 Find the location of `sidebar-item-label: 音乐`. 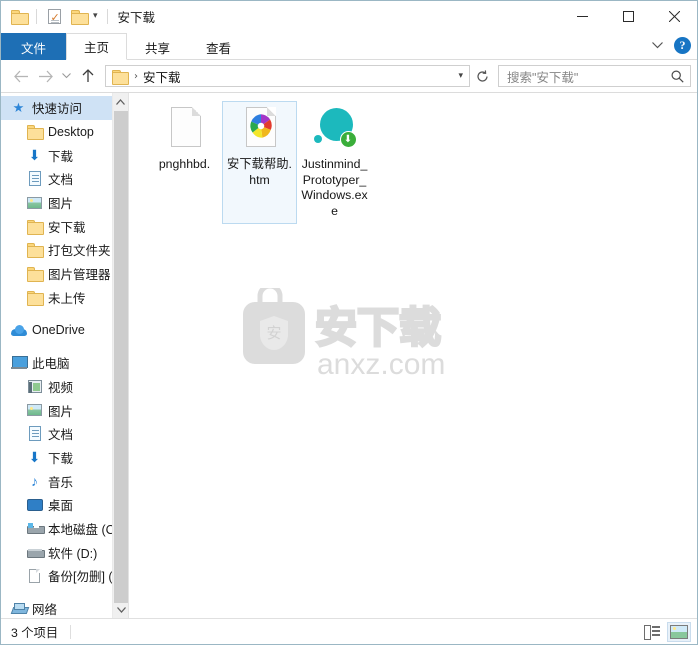

sidebar-item-label: 音乐 is located at coordinates (61, 482).